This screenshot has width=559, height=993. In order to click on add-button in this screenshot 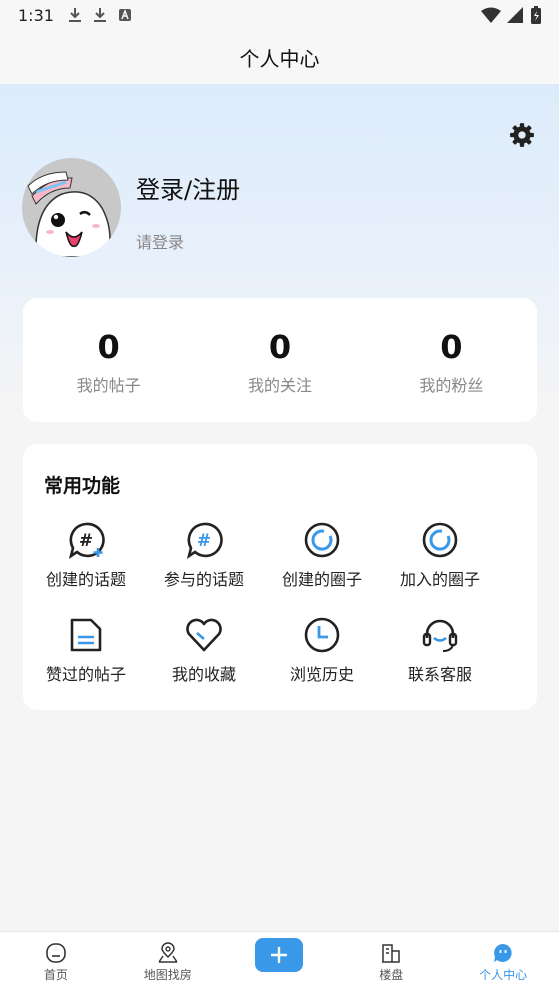, I will do `click(279, 955)`.